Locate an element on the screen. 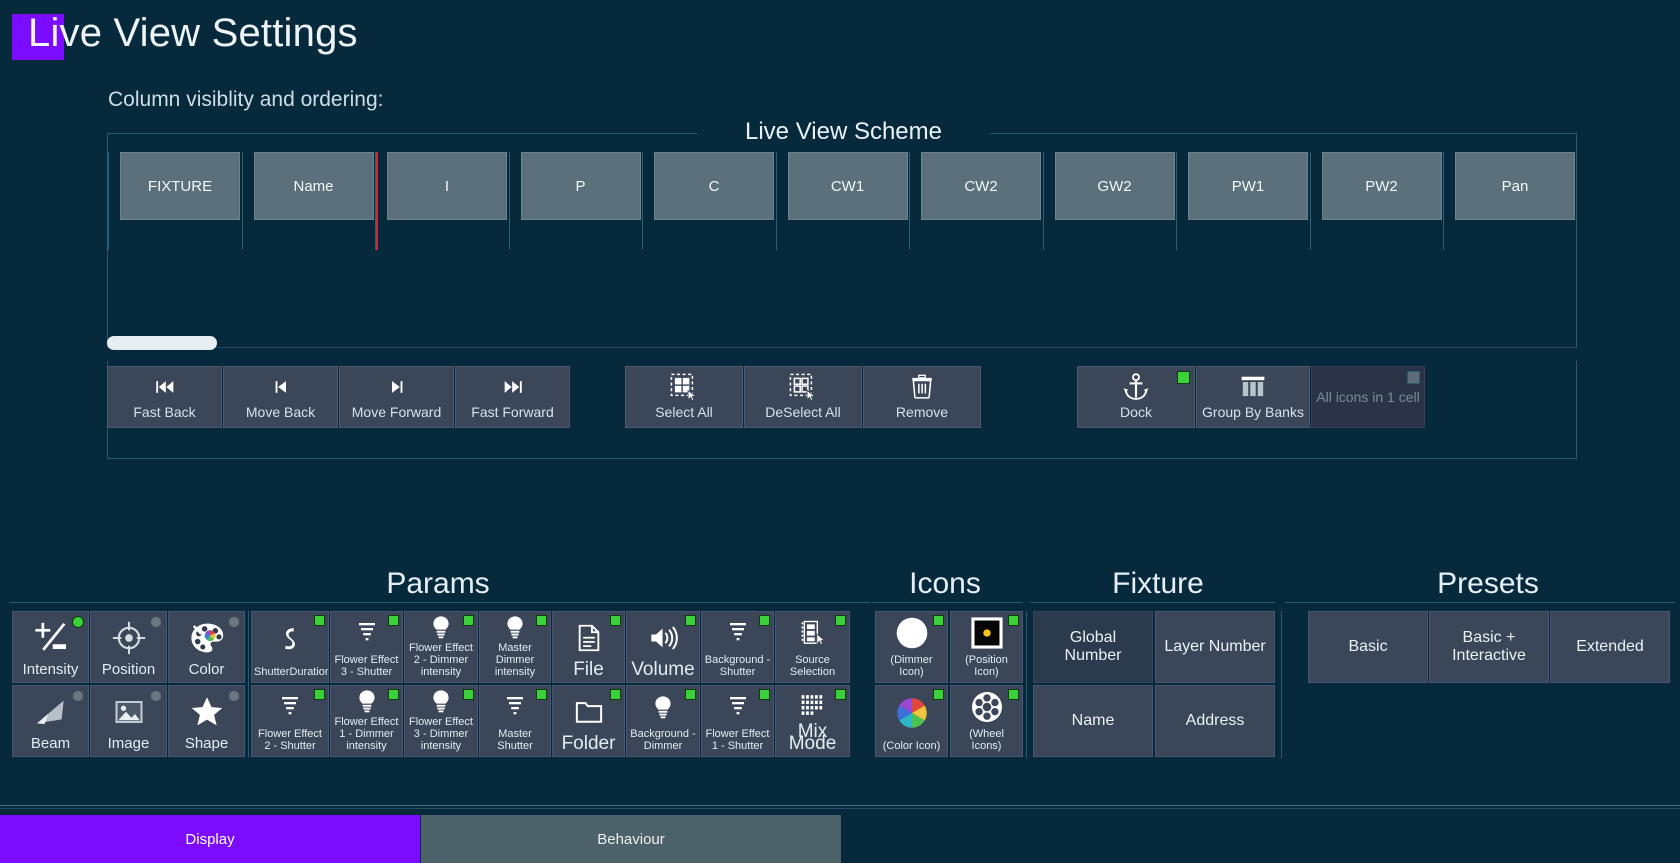 Image resolution: width=1680 pixels, height=863 pixels. fixture-tile: Address is located at coordinates (1215, 721).